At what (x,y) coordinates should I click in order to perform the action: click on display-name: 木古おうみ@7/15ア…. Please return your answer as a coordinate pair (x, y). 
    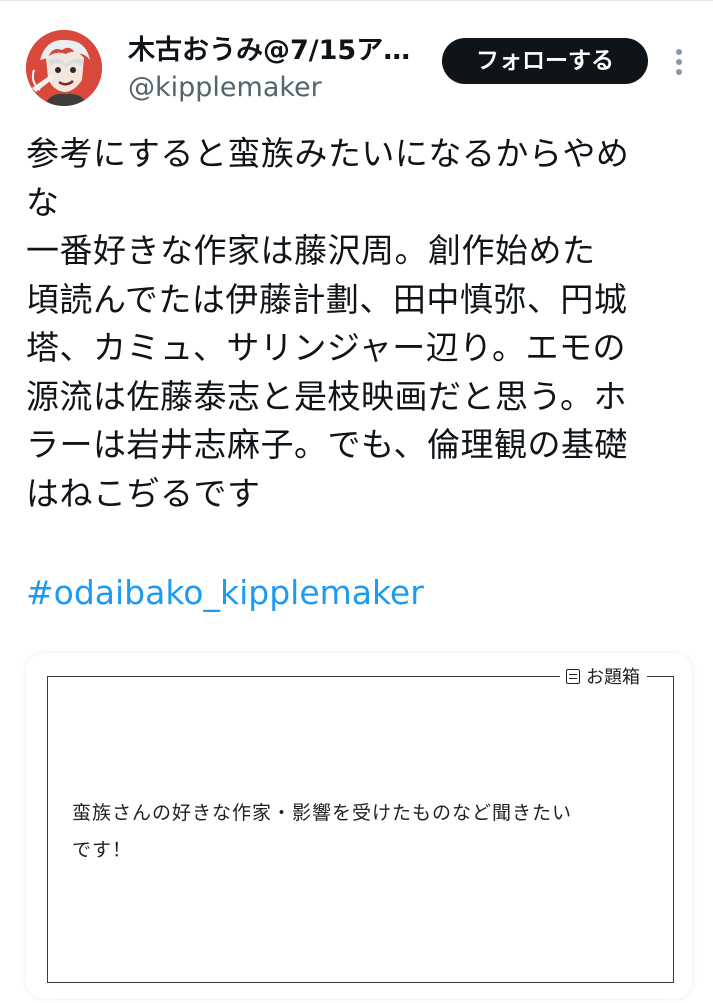
    Looking at the image, I should click on (278, 51).